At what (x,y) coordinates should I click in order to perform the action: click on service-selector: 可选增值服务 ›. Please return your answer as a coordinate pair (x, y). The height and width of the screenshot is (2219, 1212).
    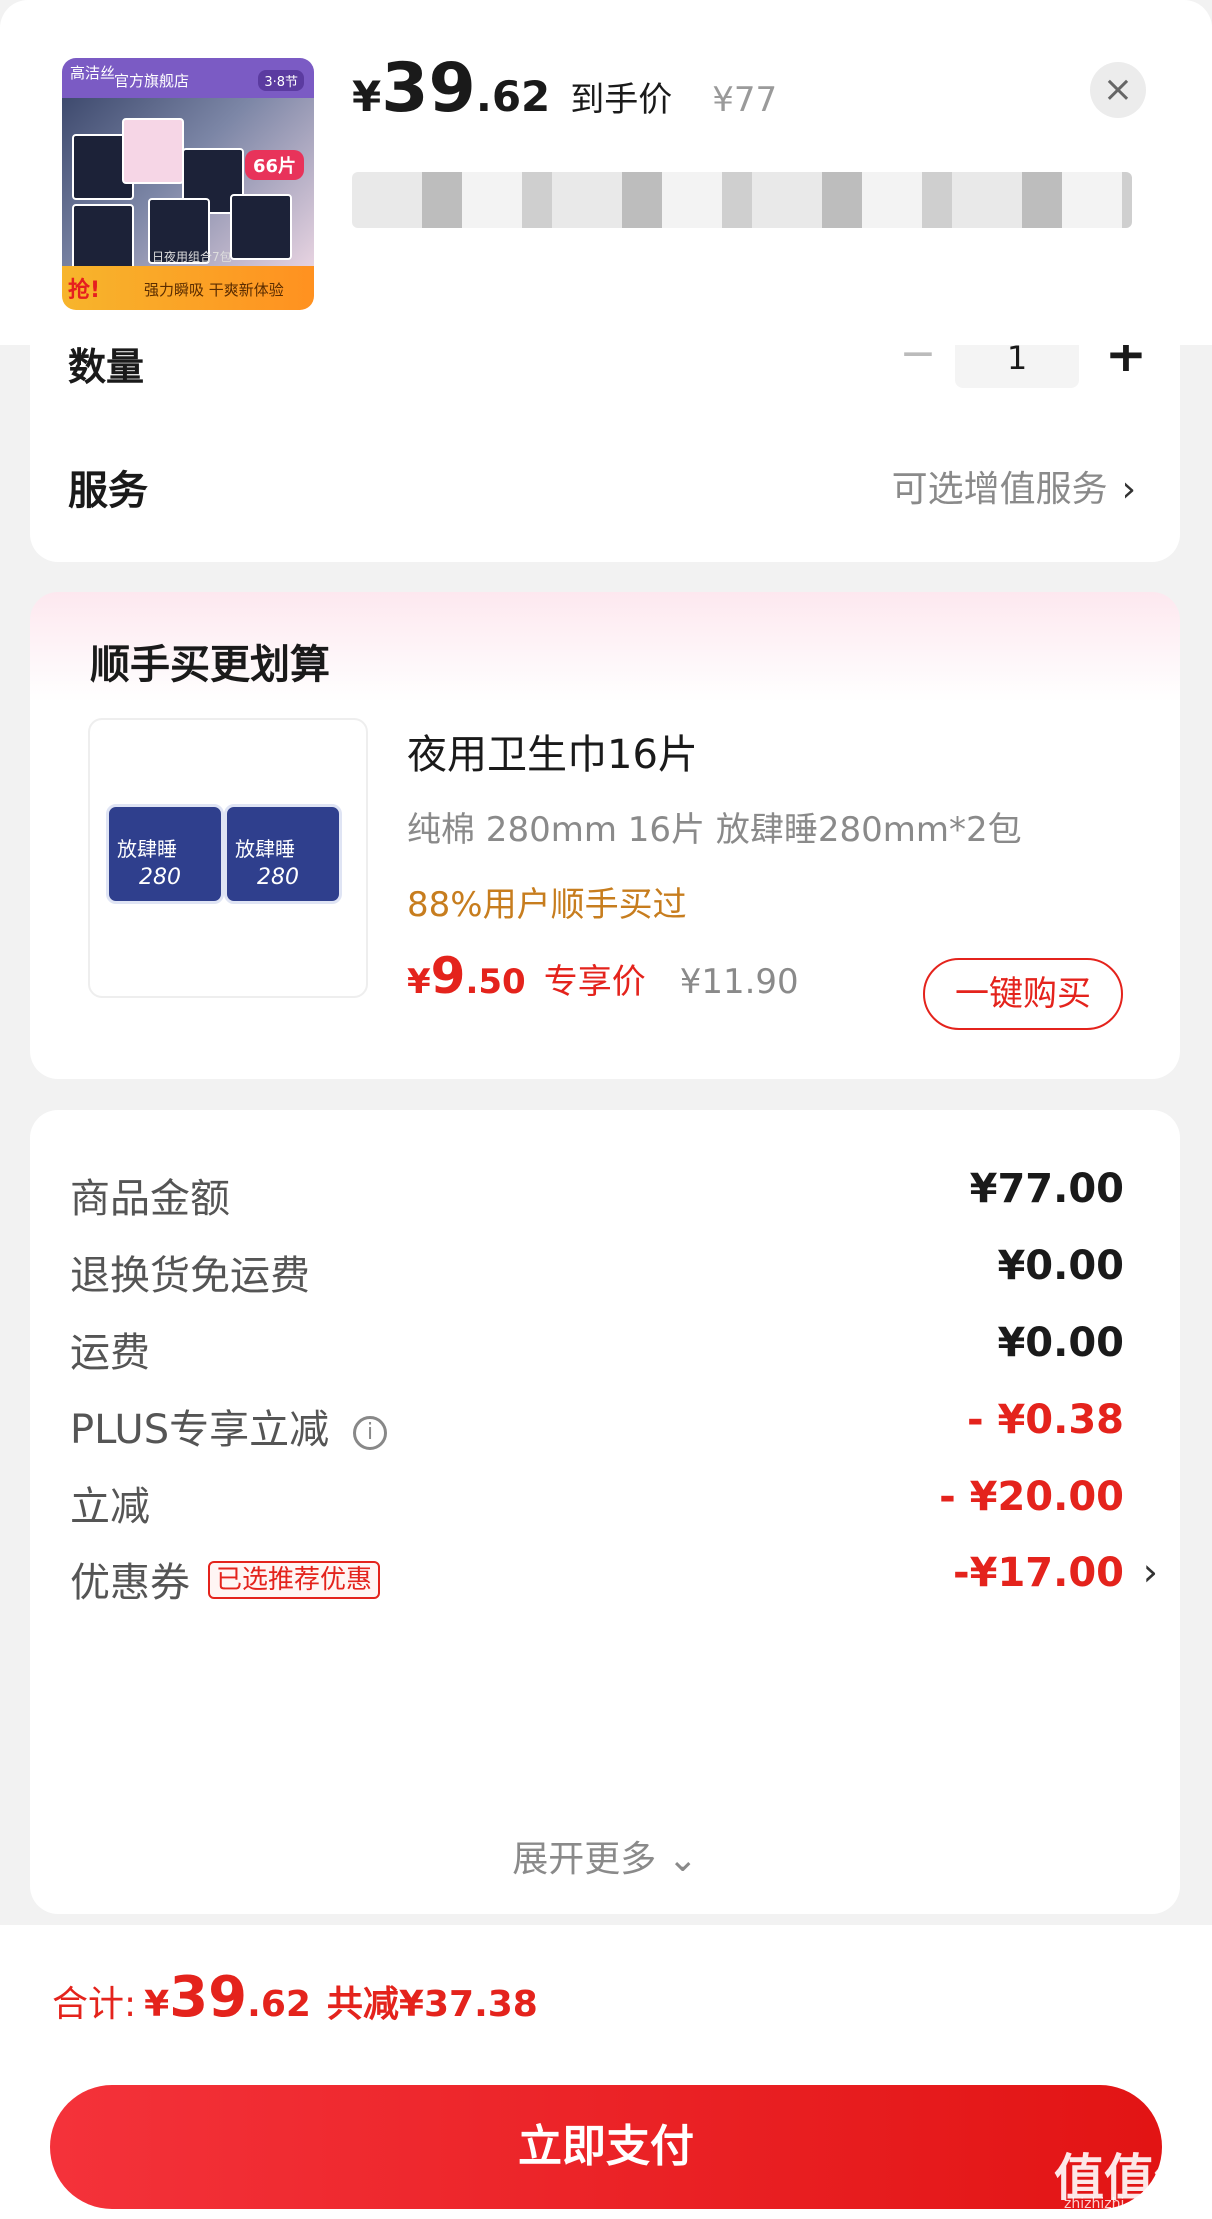
    Looking at the image, I should click on (1014, 486).